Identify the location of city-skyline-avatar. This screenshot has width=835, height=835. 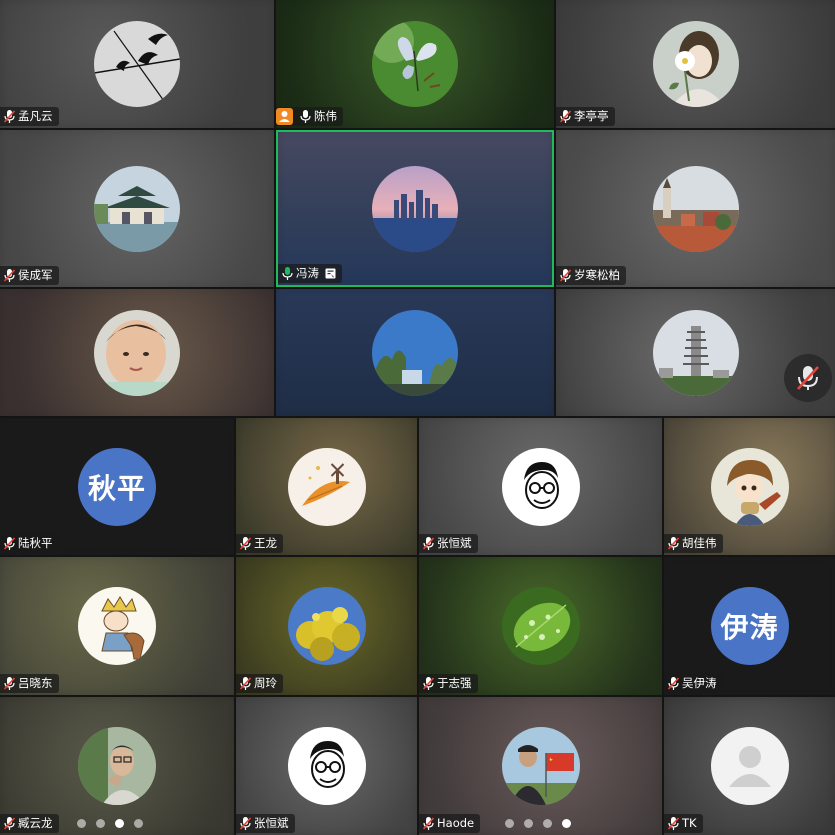
(415, 208).